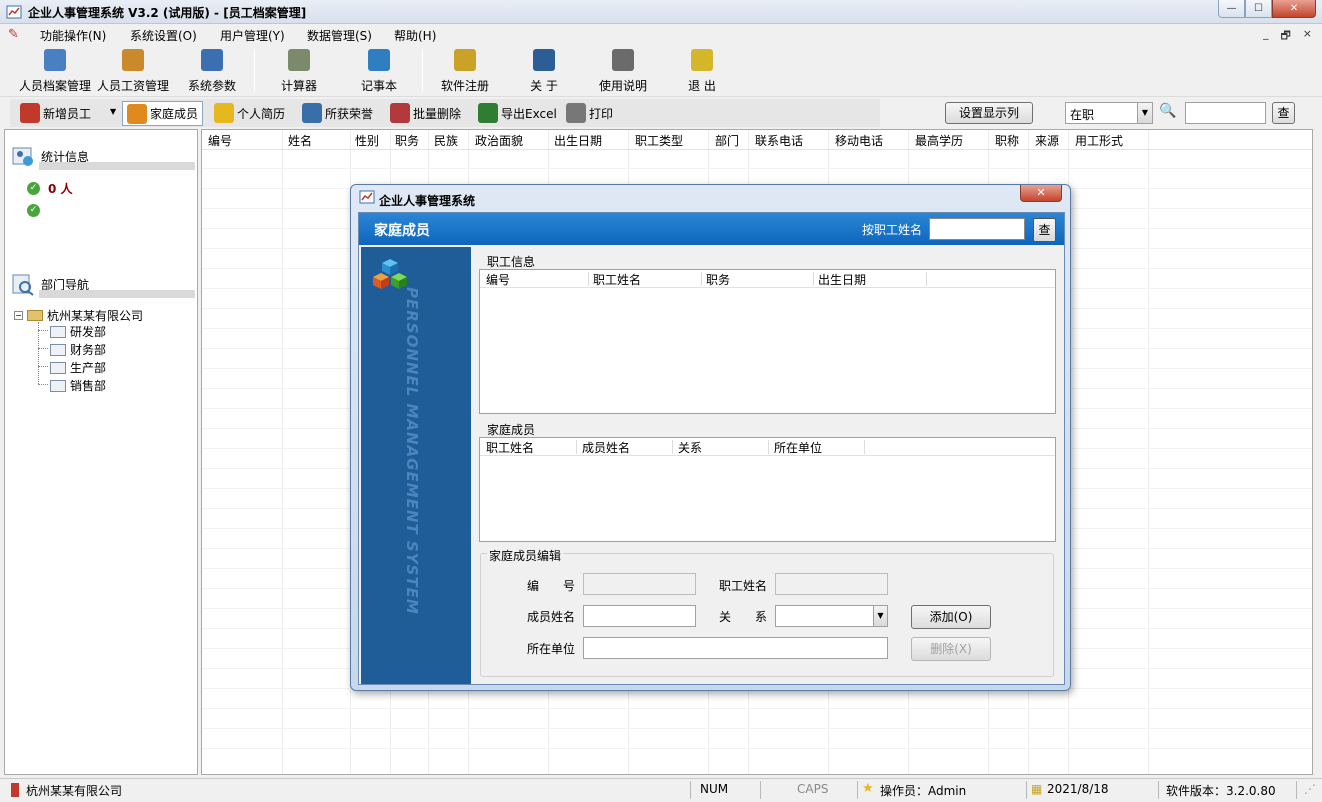 This screenshot has width=1322, height=802. Describe the element at coordinates (1041, 193) in the screenshot. I see `dialog-close-button: ✕` at that location.